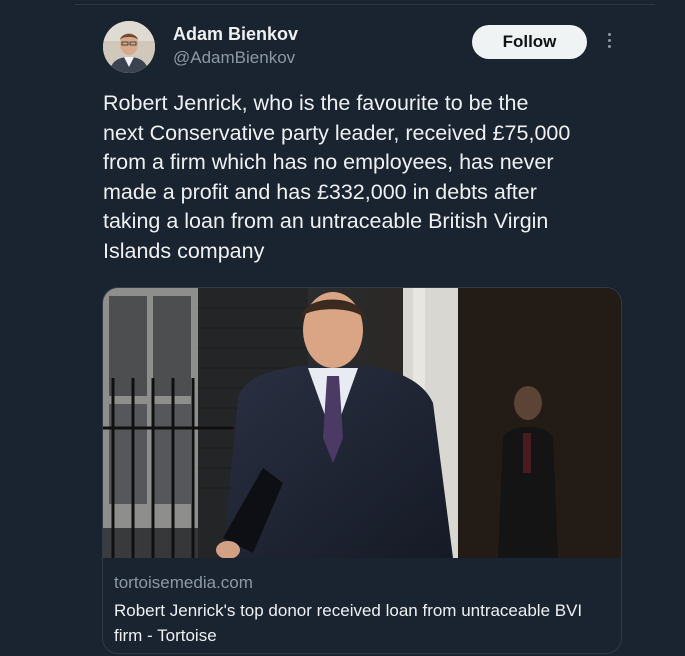 This screenshot has width=685, height=656. What do you see at coordinates (235, 34) in the screenshot?
I see `author-name: Adam Bienkov` at bounding box center [235, 34].